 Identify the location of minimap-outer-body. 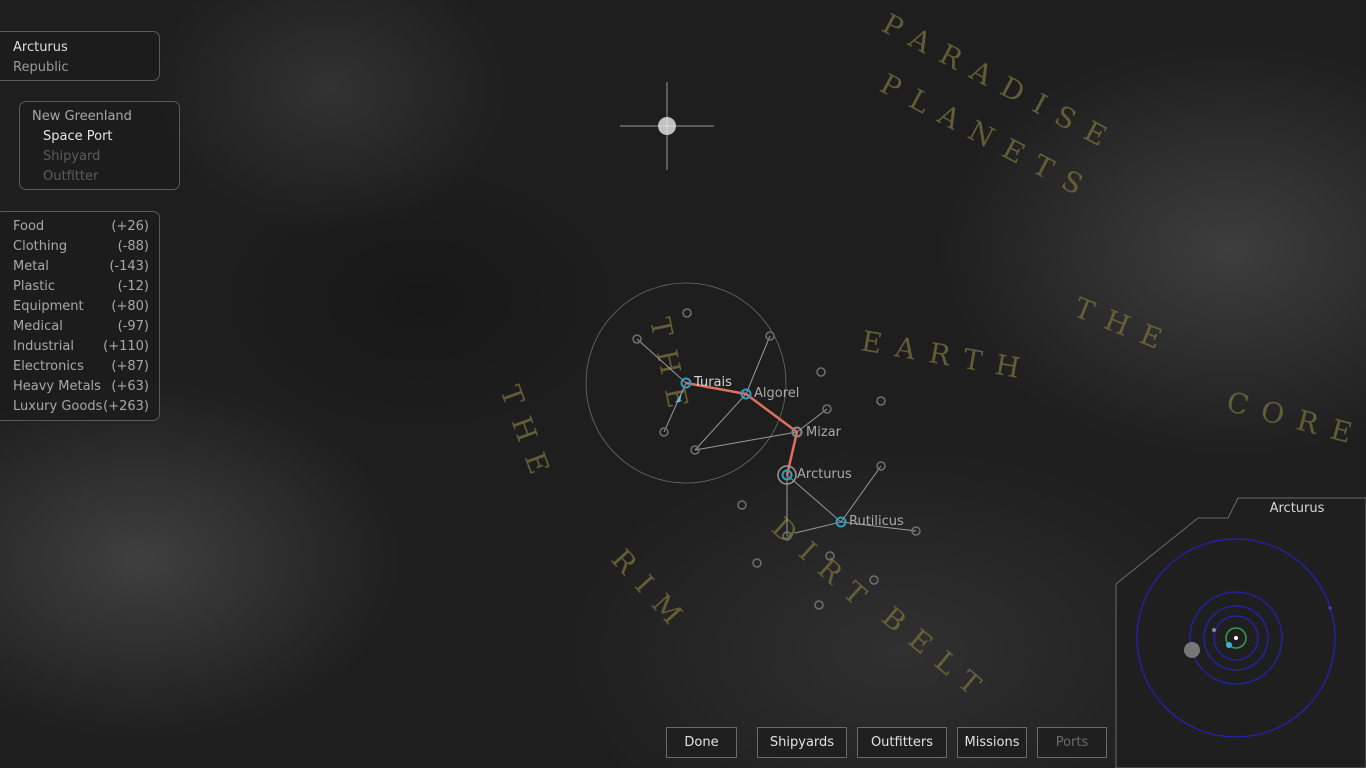
(1330, 608).